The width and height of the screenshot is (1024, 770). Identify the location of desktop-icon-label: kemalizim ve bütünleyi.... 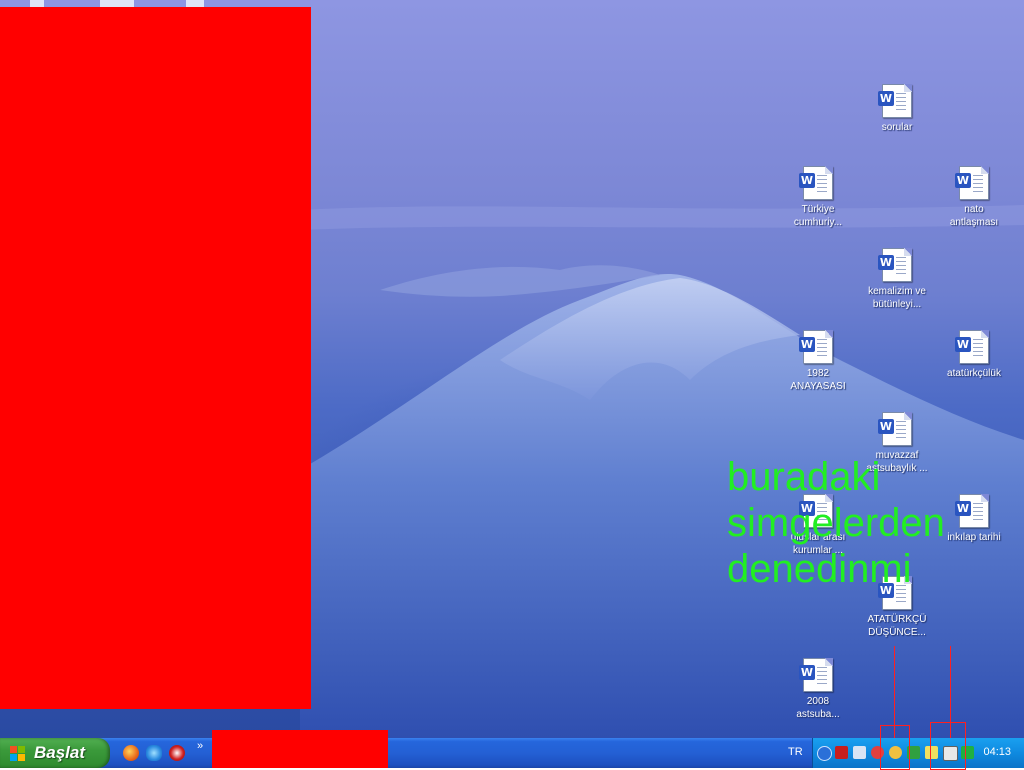
(897, 298).